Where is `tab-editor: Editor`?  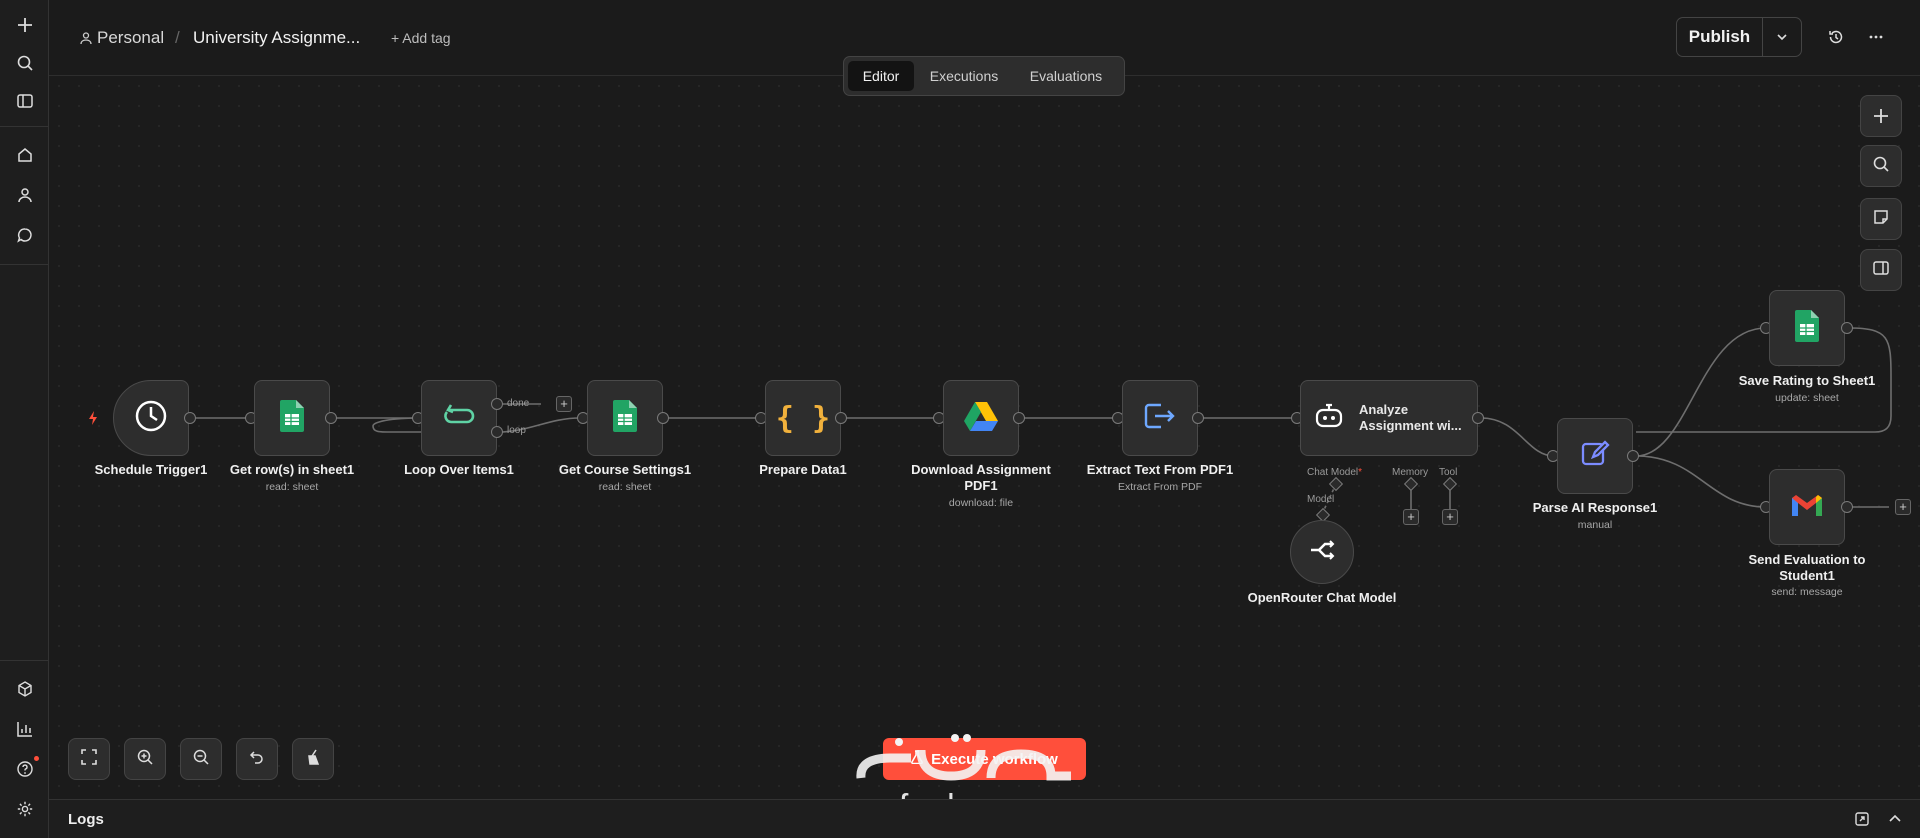 tab-editor: Editor is located at coordinates (881, 76).